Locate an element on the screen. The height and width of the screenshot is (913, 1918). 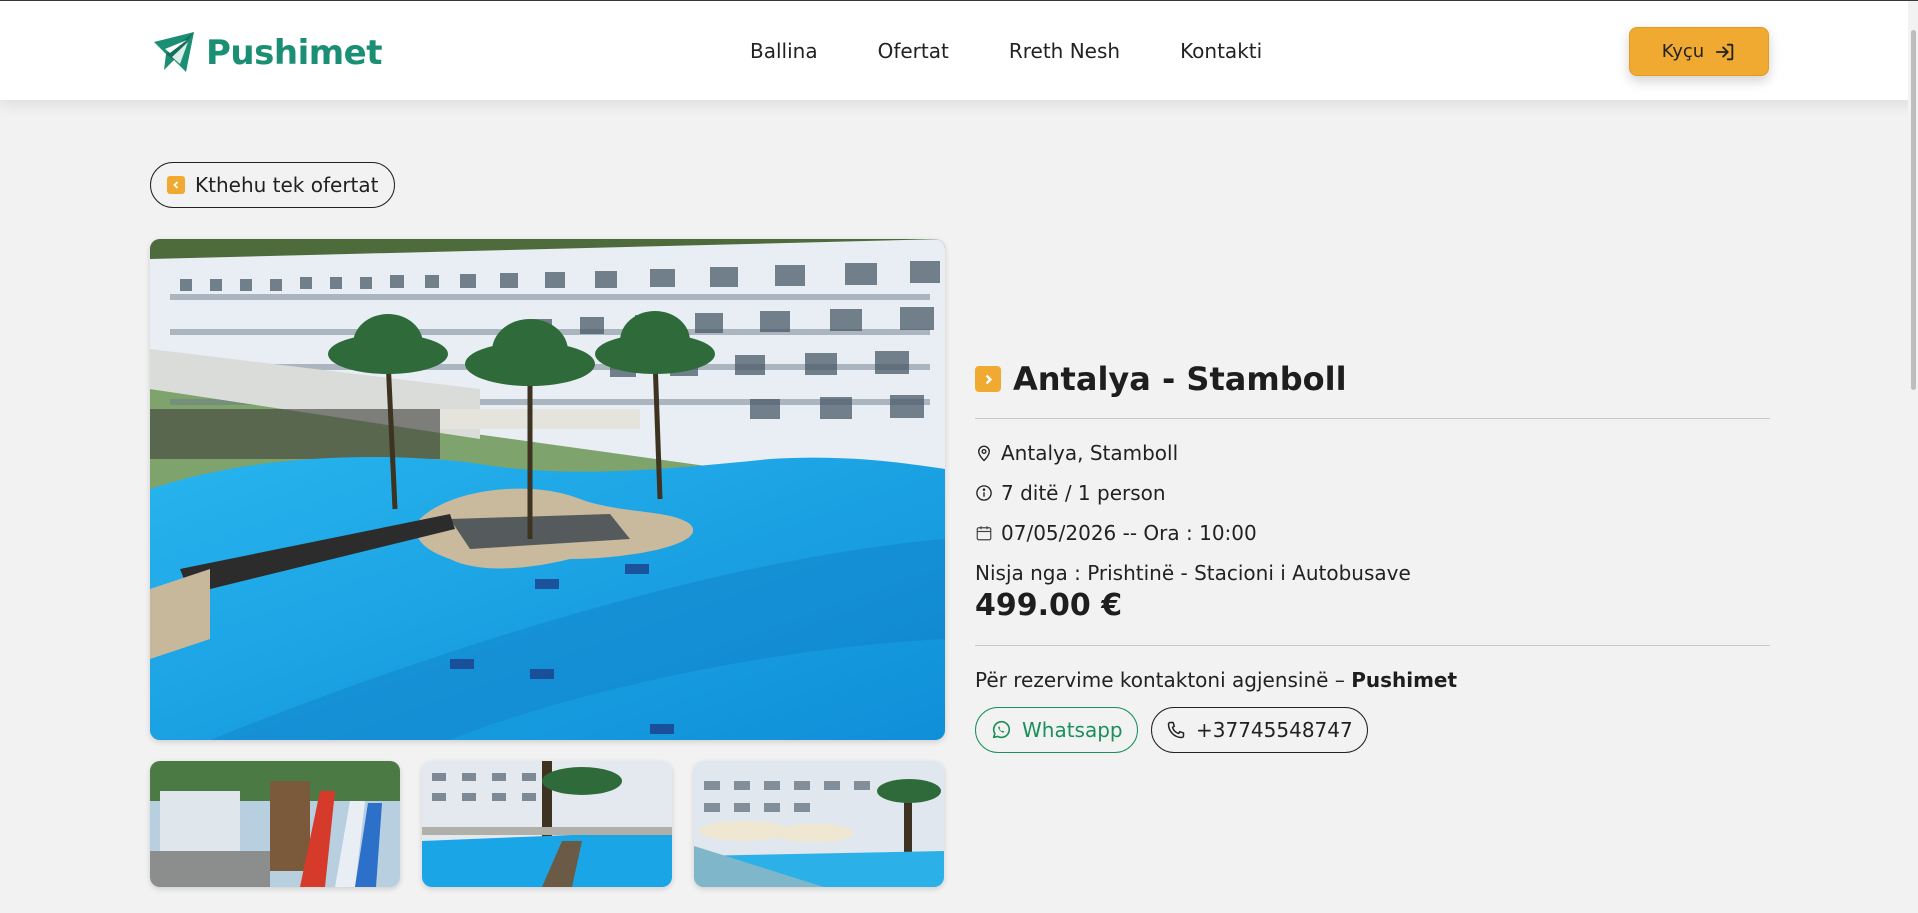
plane-logo-icon is located at coordinates (174, 52).